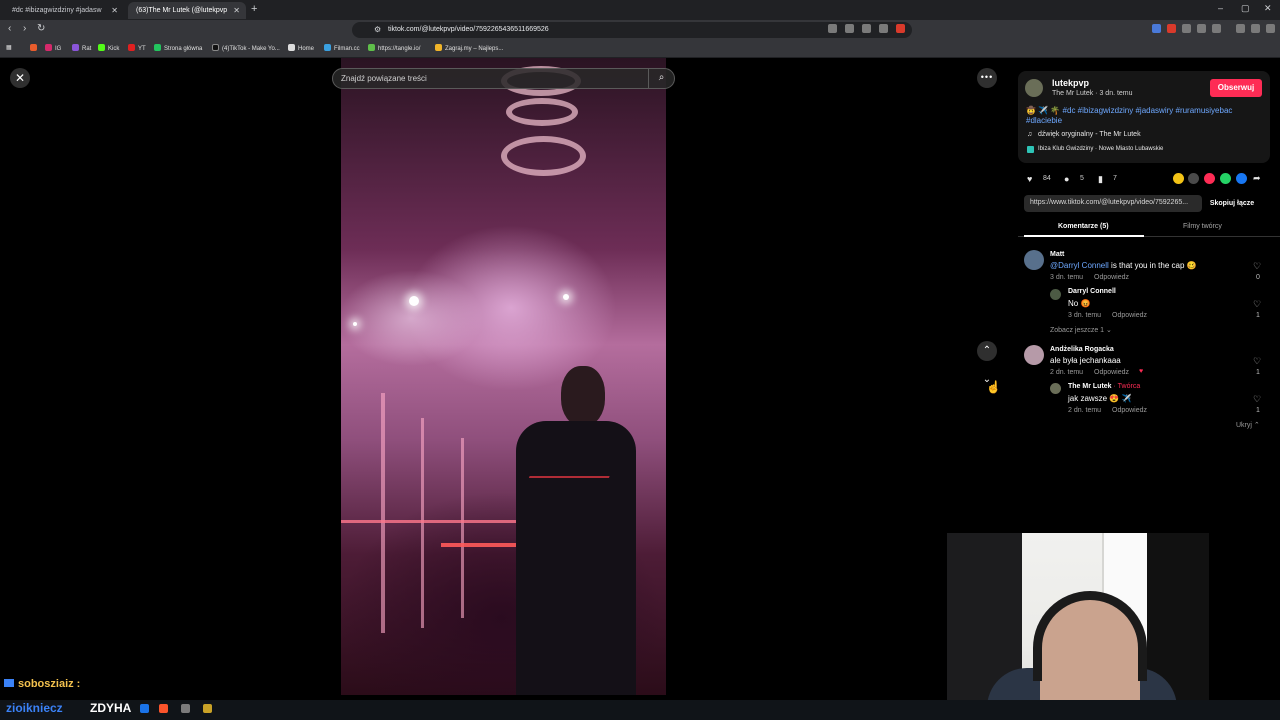 The image size is (1280, 720). I want to click on previous-video-button: ⌃, so click(987, 351).